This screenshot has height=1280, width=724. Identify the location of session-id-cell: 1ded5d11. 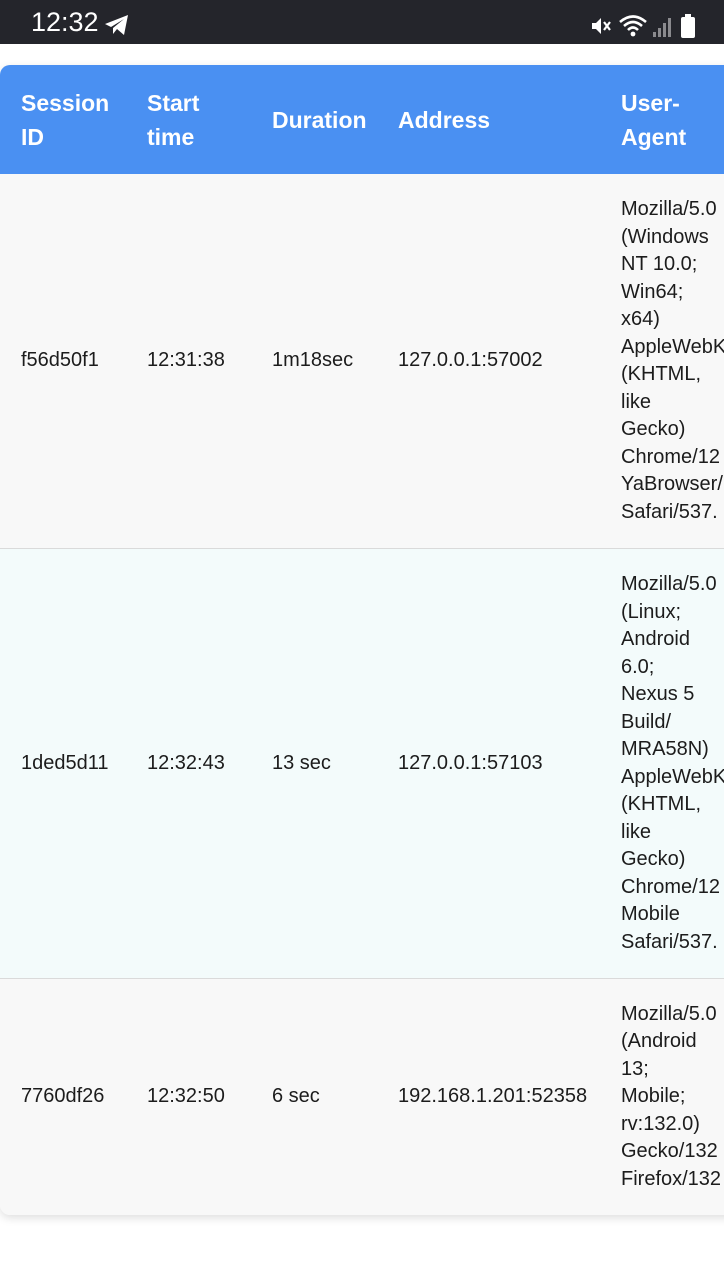
(65, 762).